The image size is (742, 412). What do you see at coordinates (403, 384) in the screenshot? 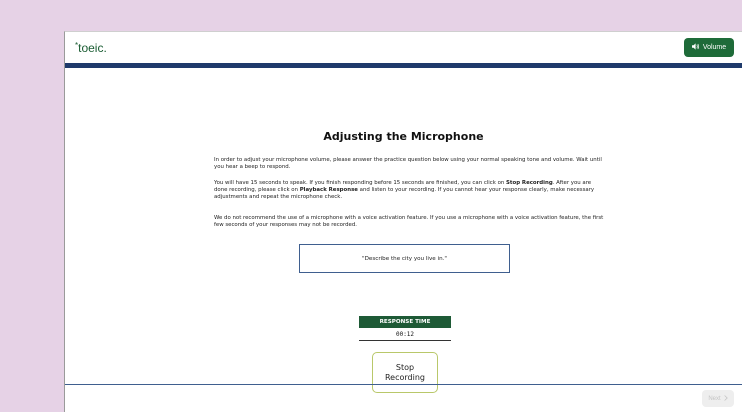
I see `footer-divider` at bounding box center [403, 384].